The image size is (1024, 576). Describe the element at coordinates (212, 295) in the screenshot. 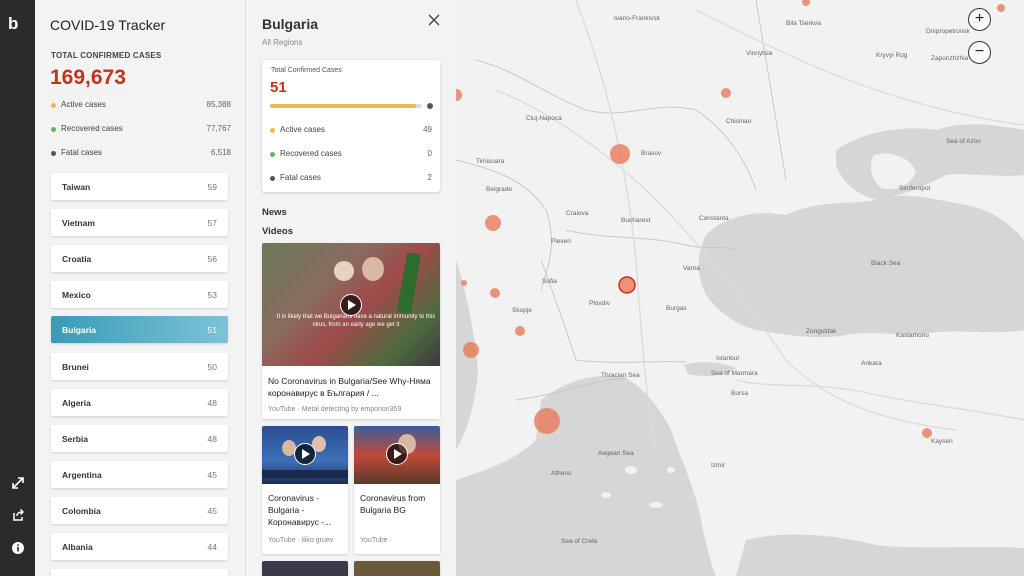

I see `country-count: 53` at that location.